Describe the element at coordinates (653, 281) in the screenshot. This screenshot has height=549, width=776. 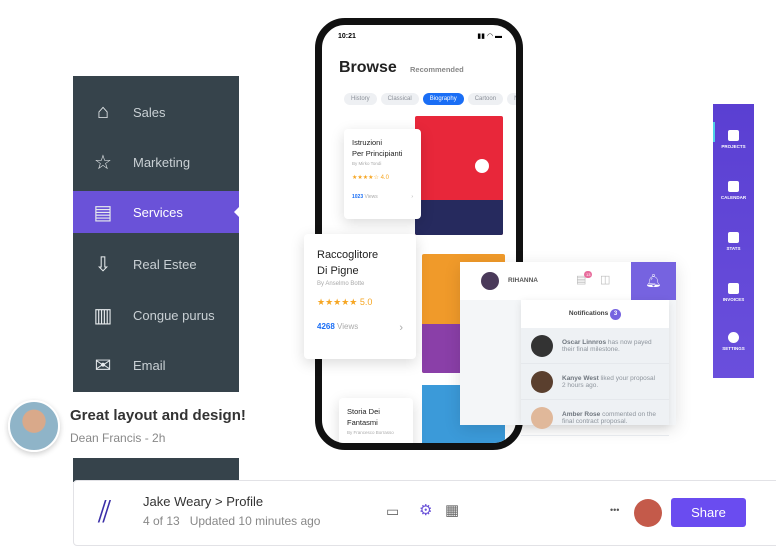
I see `bell-icon: 🔔︎` at that location.